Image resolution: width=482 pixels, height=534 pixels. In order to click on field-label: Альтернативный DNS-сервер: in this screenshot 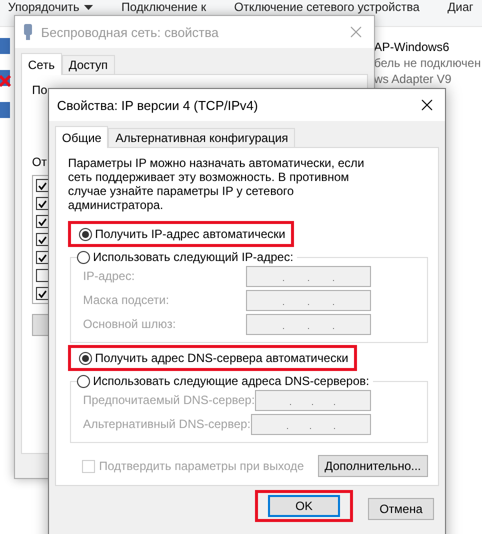, I will do `click(167, 424)`.